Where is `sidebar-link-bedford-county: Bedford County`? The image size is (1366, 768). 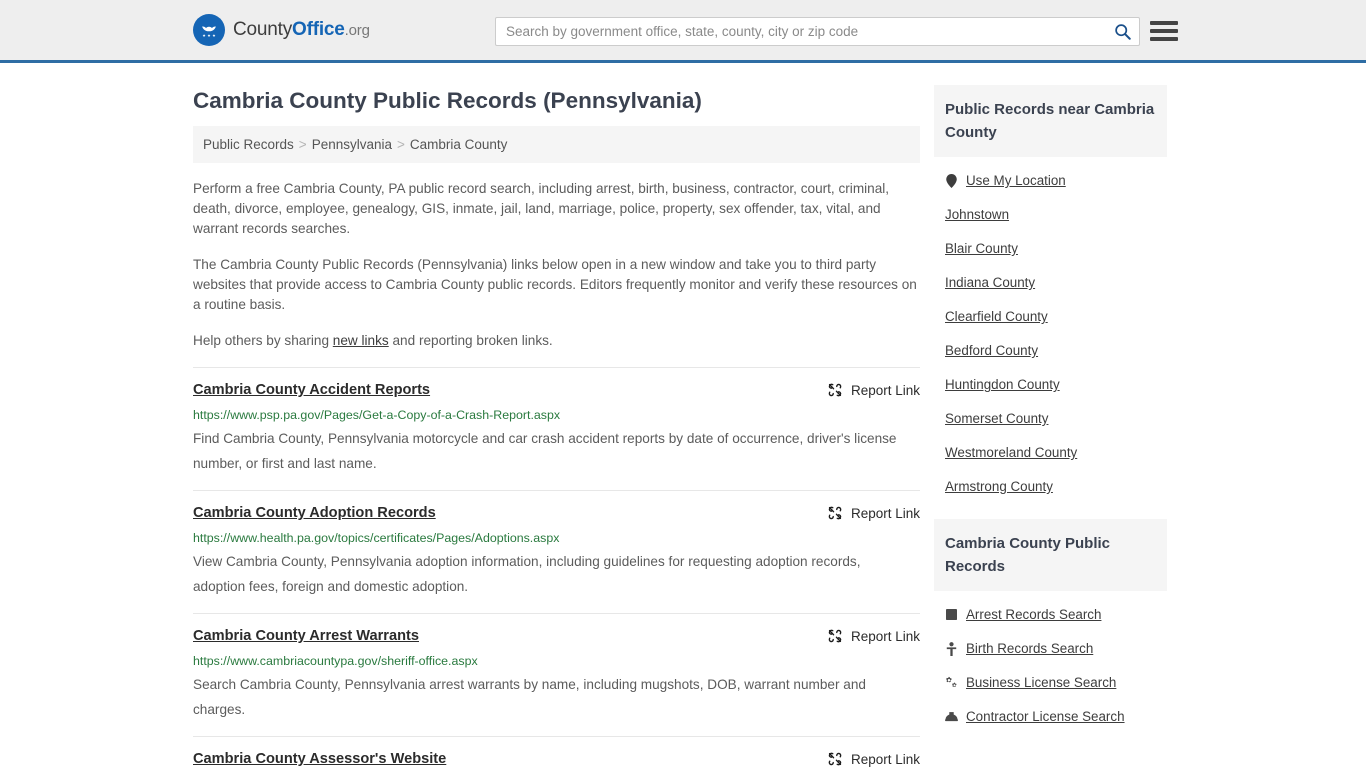
sidebar-link-bedford-county: Bedford County is located at coordinates (991, 350).